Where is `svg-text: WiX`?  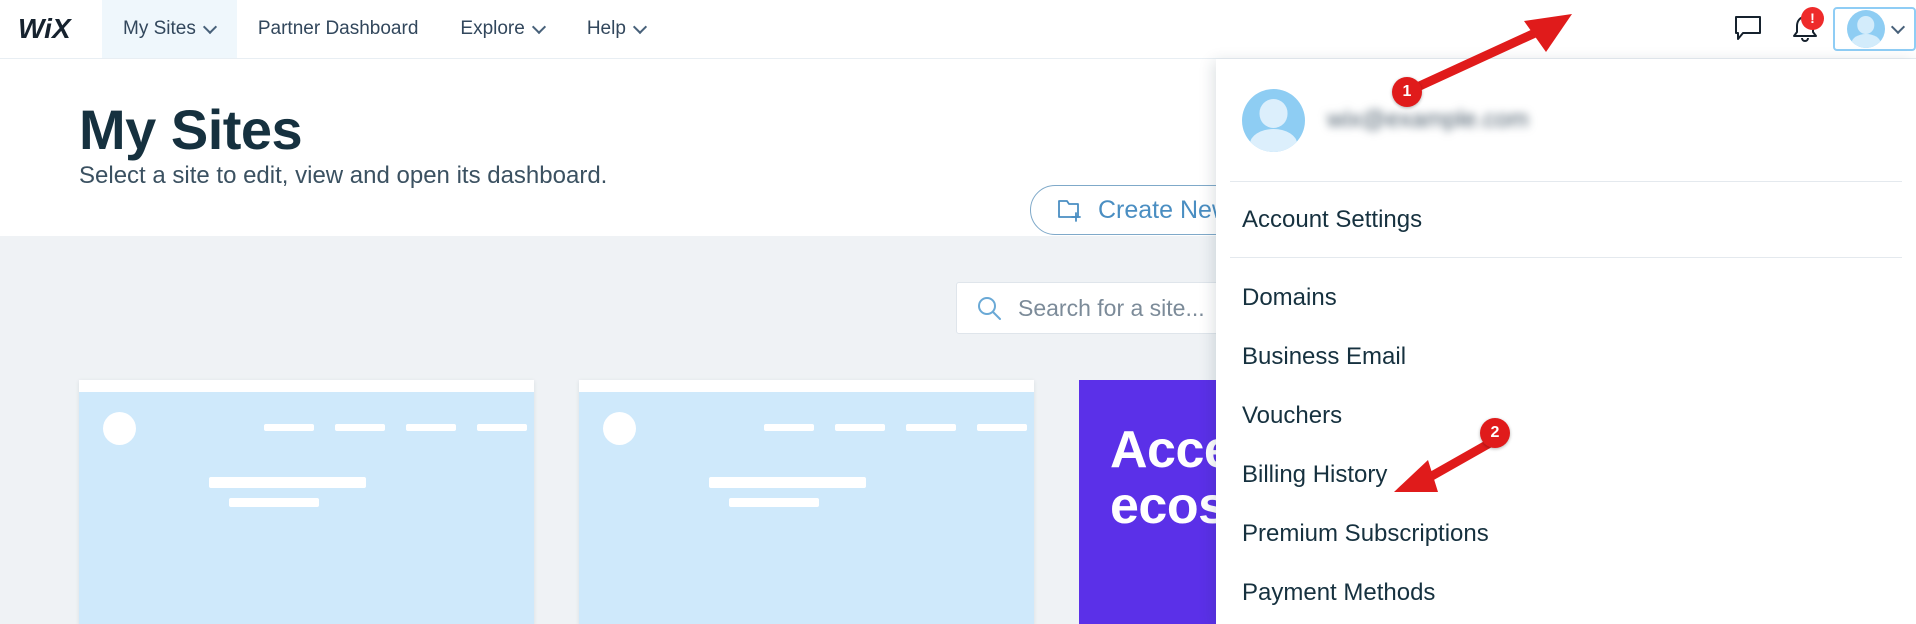
svg-text: WiX is located at coordinates (45, 29).